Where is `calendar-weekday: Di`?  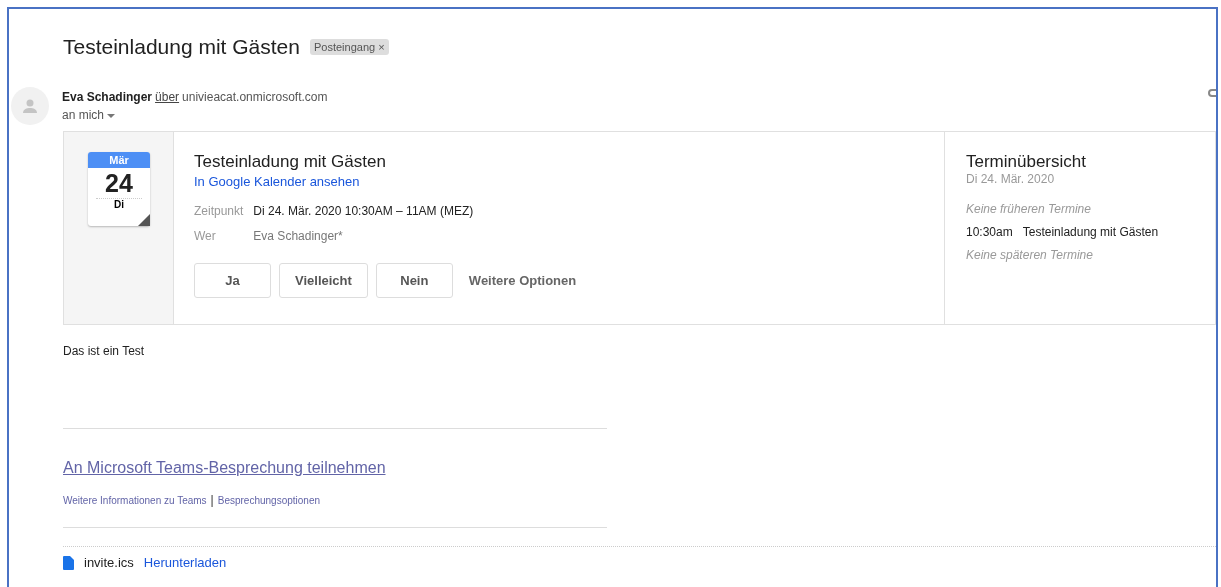
calendar-weekday: Di is located at coordinates (119, 204).